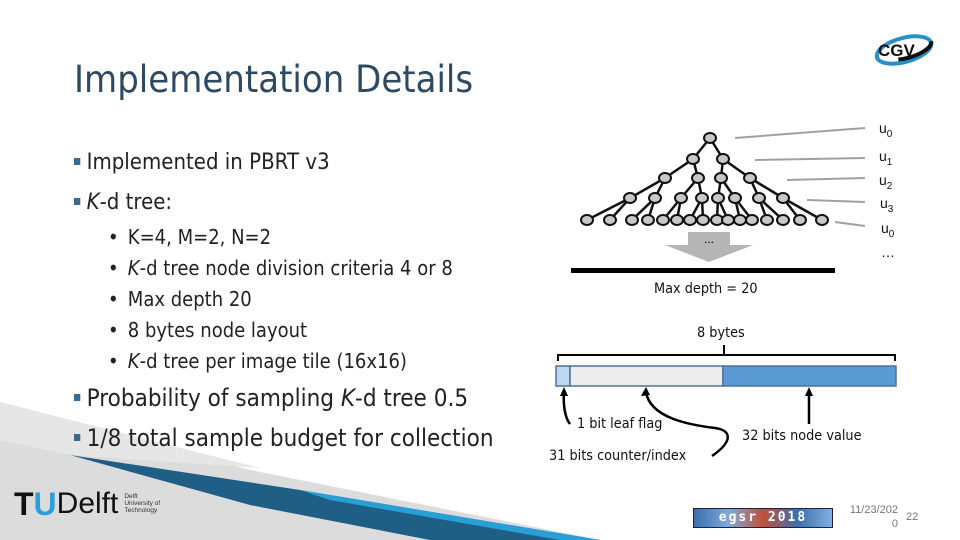 The image size is (960, 540). Describe the element at coordinates (567, 408) in the screenshot. I see `leaf-flag-arrow` at that location.